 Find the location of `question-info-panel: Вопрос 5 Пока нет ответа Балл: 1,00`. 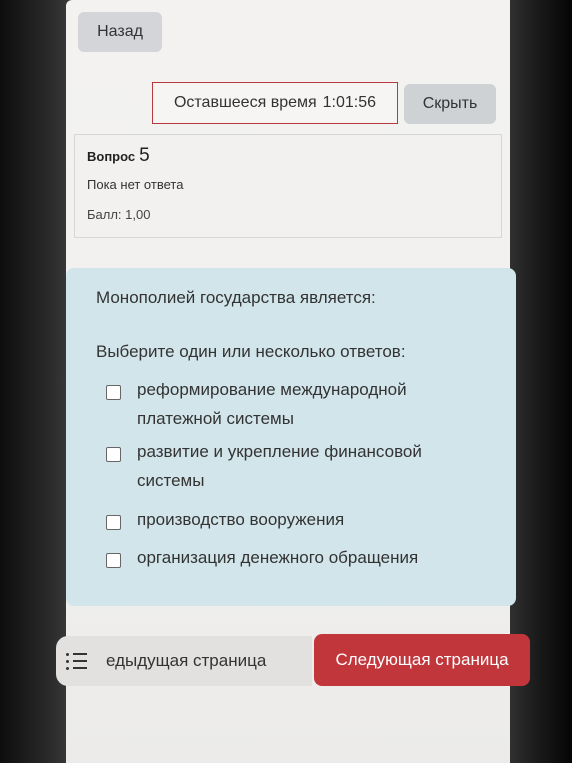

question-info-panel: Вопрос 5 Пока нет ответа Балл: 1,00 is located at coordinates (288, 186).